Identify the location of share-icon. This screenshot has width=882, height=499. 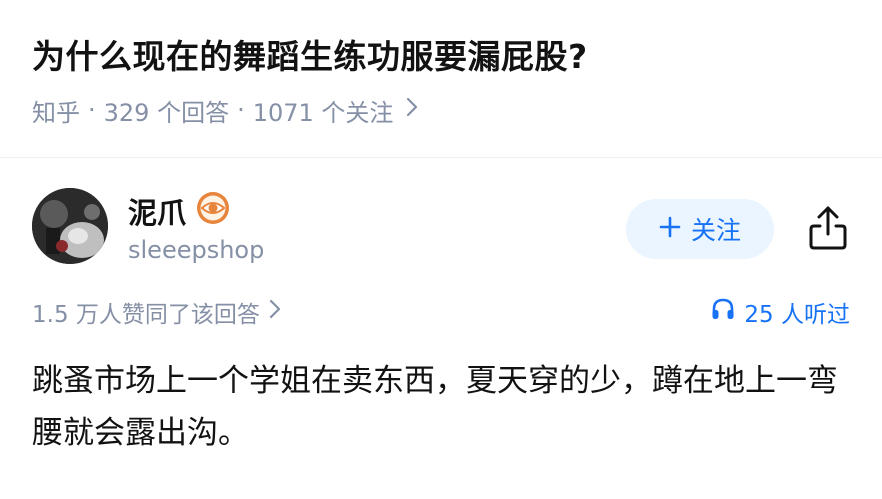
(828, 228).